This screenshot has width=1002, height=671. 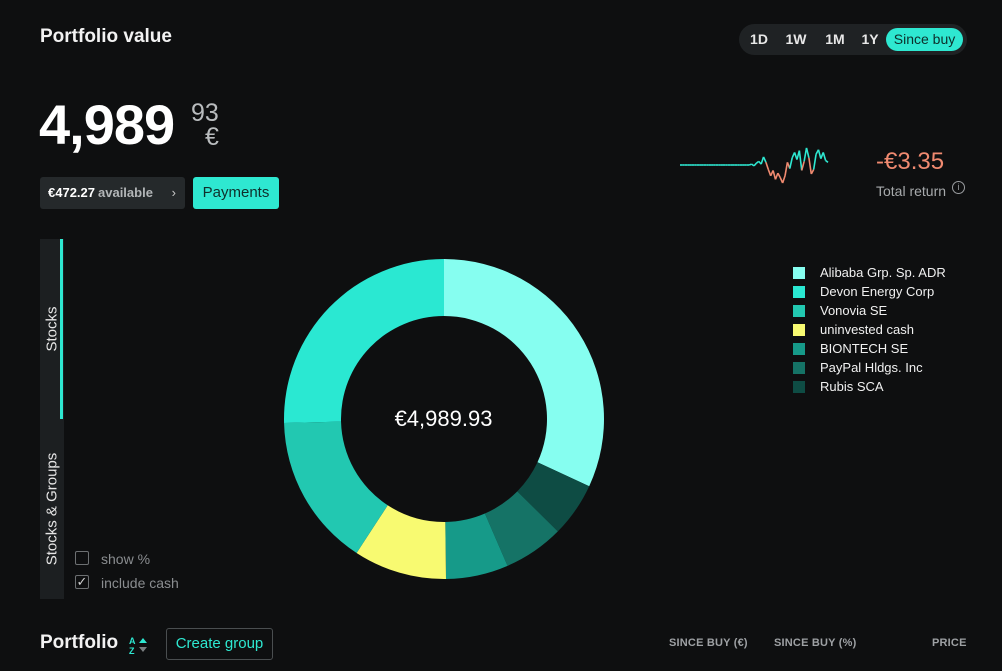 I want to click on legend-label: PayPal Hldgs. Inc, so click(x=871, y=367).